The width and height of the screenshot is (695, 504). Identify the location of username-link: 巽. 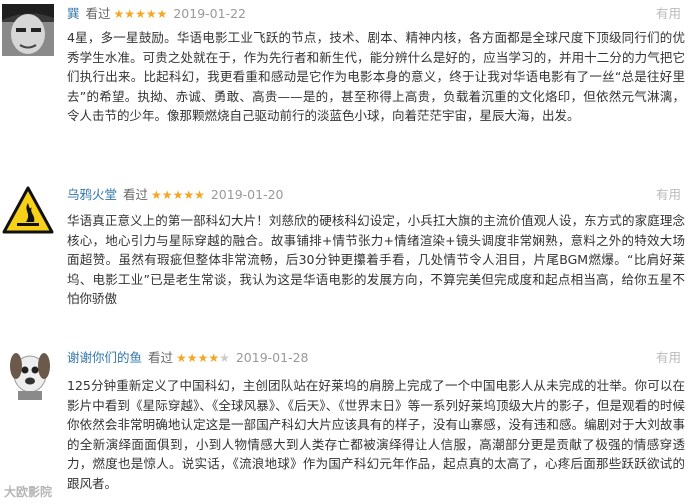
(73, 13).